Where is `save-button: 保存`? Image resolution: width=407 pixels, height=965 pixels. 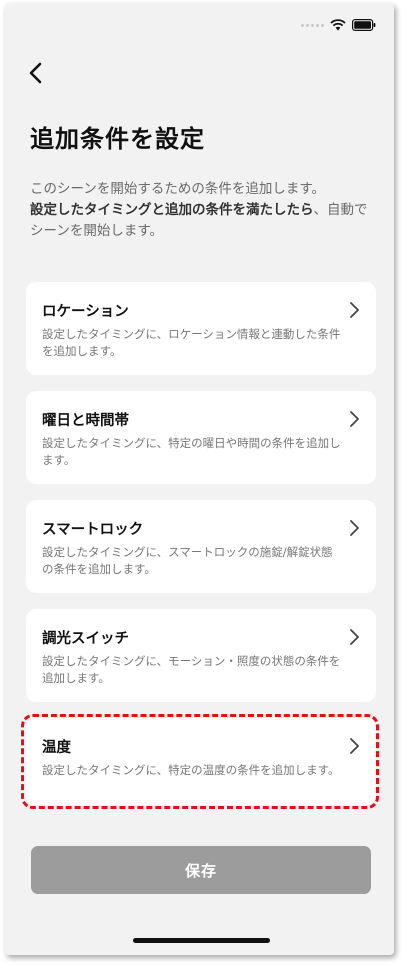
save-button: 保存 is located at coordinates (201, 870).